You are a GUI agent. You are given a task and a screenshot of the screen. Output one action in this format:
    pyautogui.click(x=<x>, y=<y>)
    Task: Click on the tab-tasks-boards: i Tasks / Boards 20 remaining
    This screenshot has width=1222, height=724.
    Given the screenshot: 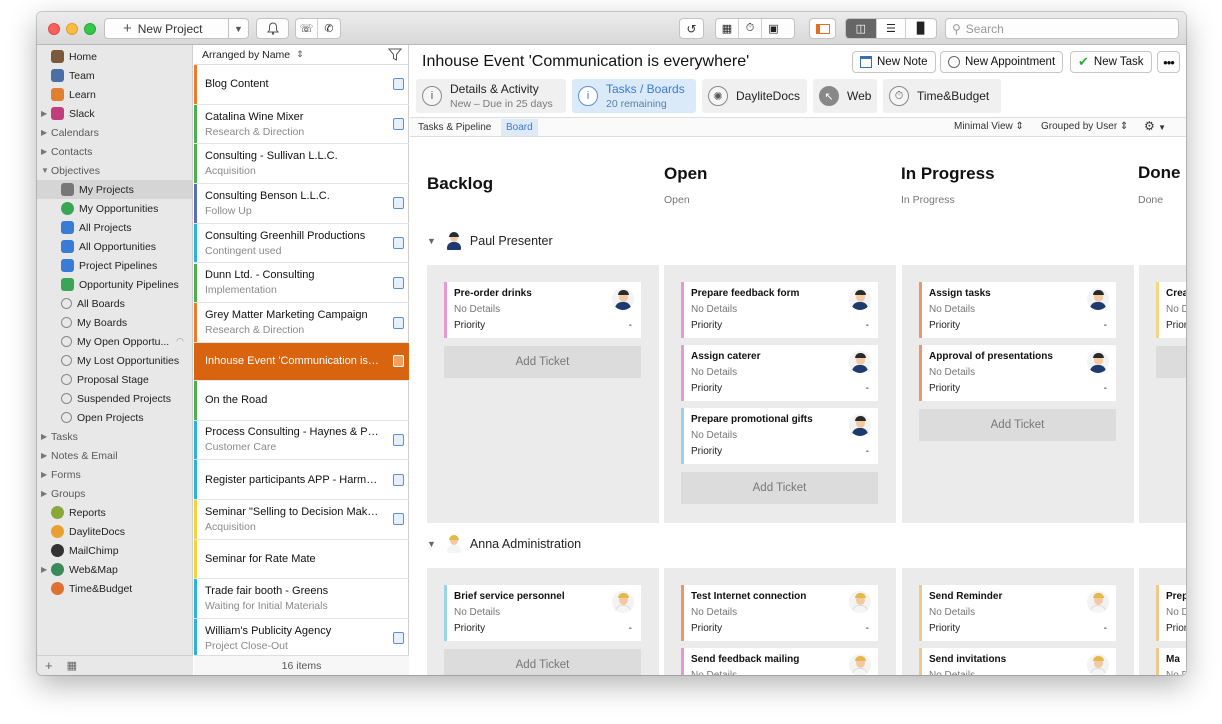 What is the action you would take?
    pyautogui.click(x=634, y=96)
    